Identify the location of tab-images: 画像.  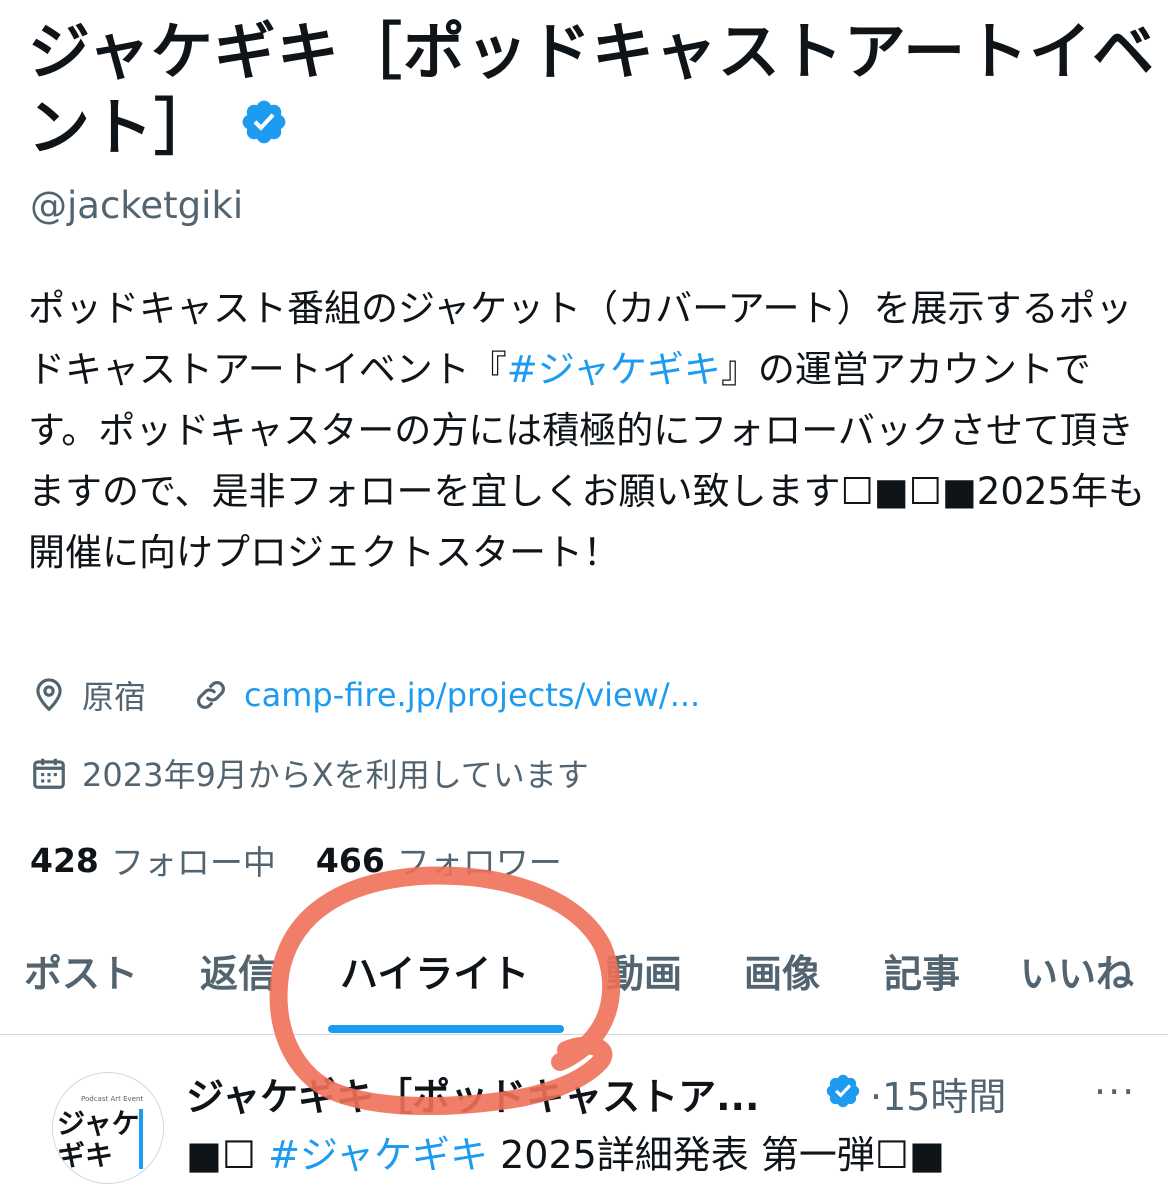
(782, 970).